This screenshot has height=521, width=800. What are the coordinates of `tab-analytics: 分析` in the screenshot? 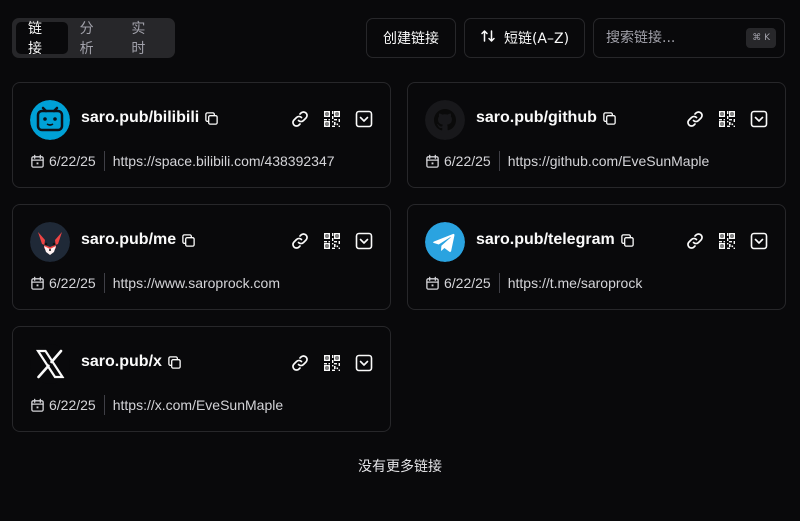 It's located at (94, 39).